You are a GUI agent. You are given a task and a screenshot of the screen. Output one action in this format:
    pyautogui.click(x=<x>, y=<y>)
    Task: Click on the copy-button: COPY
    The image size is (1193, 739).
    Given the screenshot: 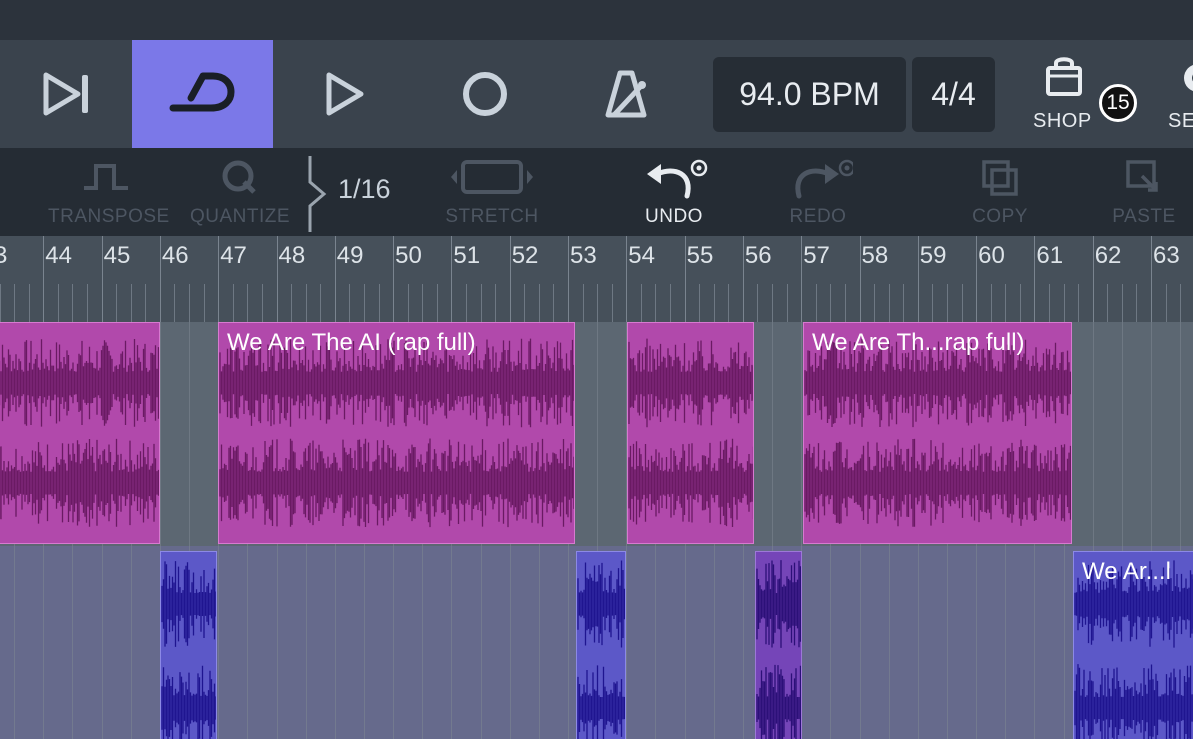 What is the action you would take?
    pyautogui.click(x=1000, y=192)
    